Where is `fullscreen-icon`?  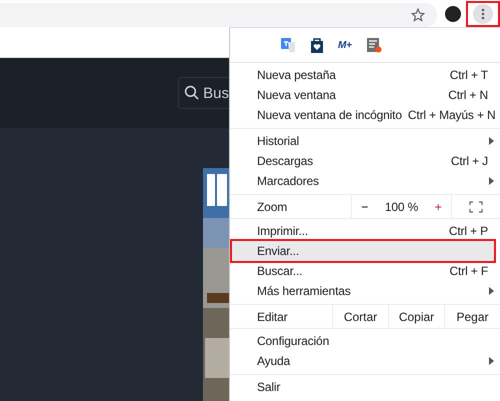 fullscreen-icon is located at coordinates (476, 206).